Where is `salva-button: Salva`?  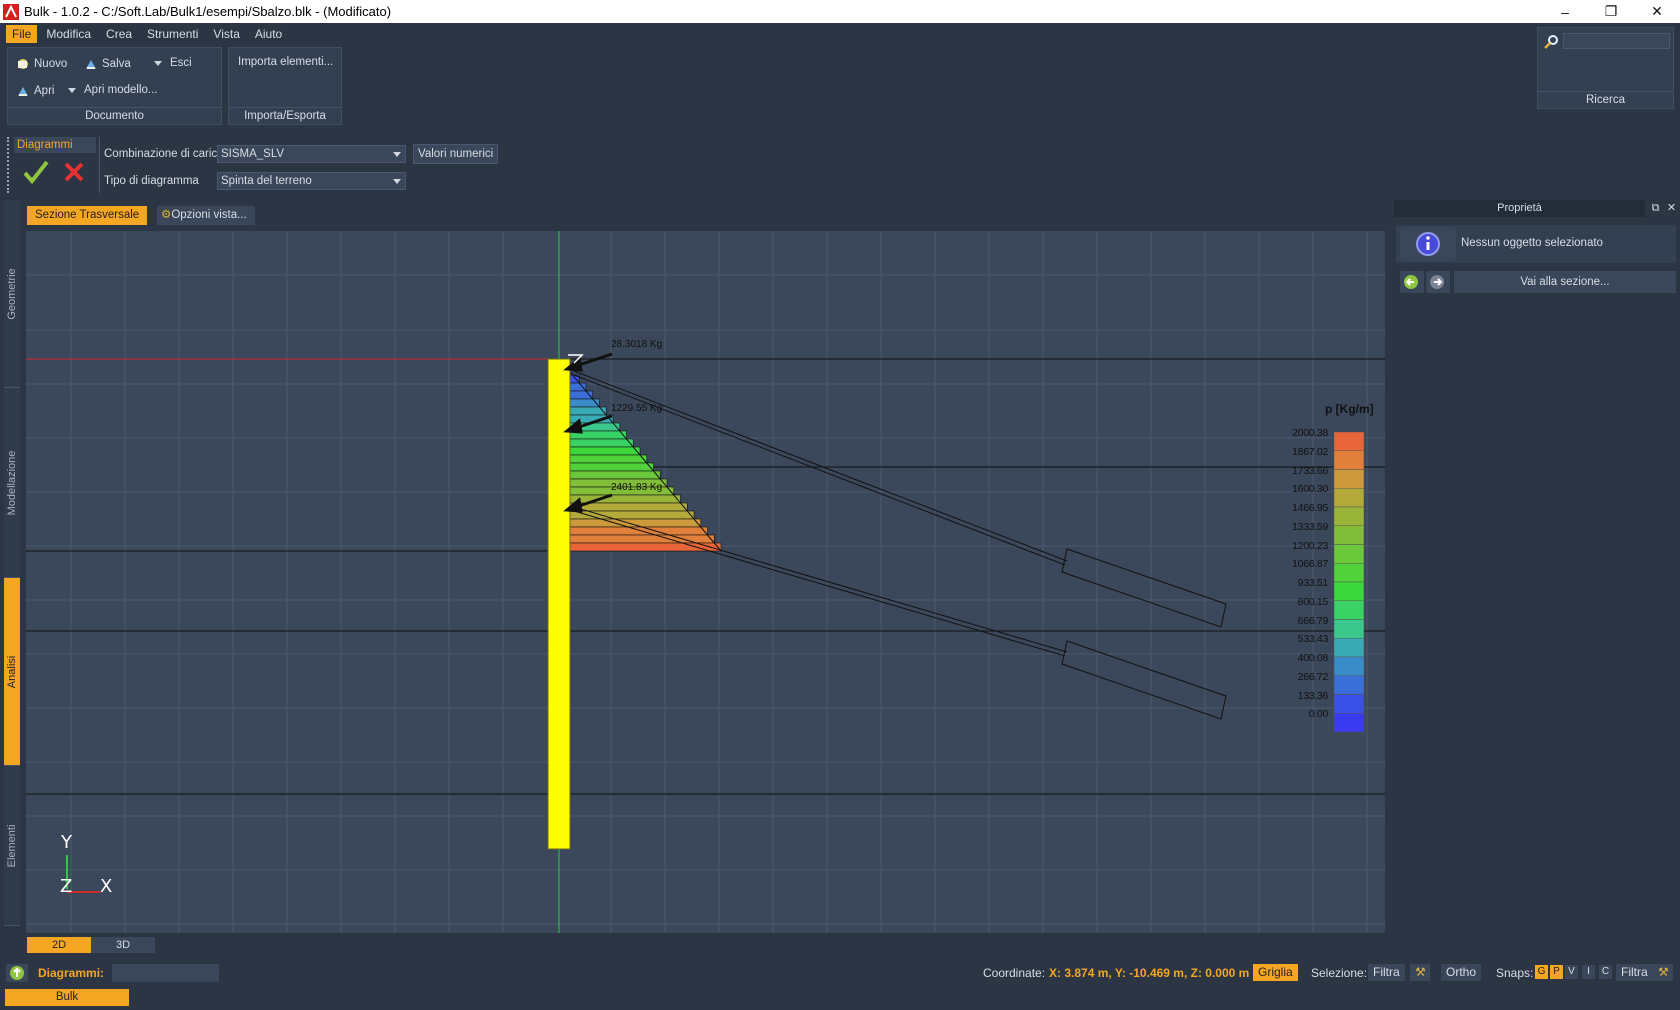
salva-button: Salva is located at coordinates (107, 64).